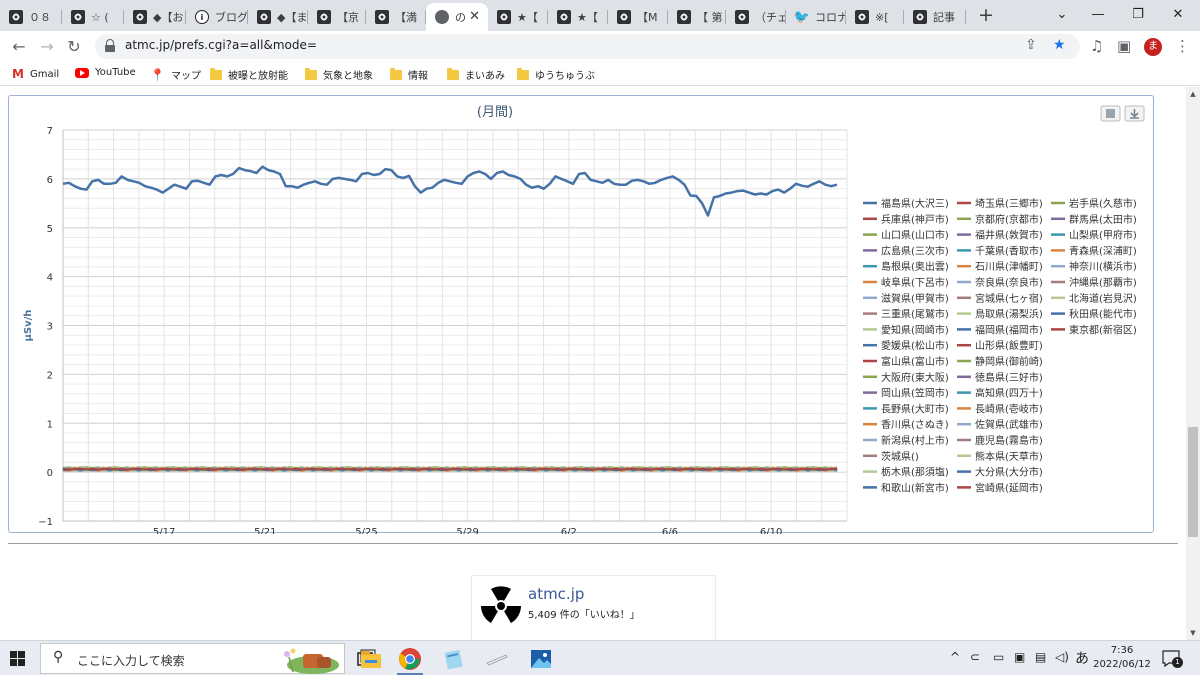 The image size is (1200, 675). Describe the element at coordinates (915, 440) in the screenshot. I see `legend-item: 新潟県(村上市)` at that location.